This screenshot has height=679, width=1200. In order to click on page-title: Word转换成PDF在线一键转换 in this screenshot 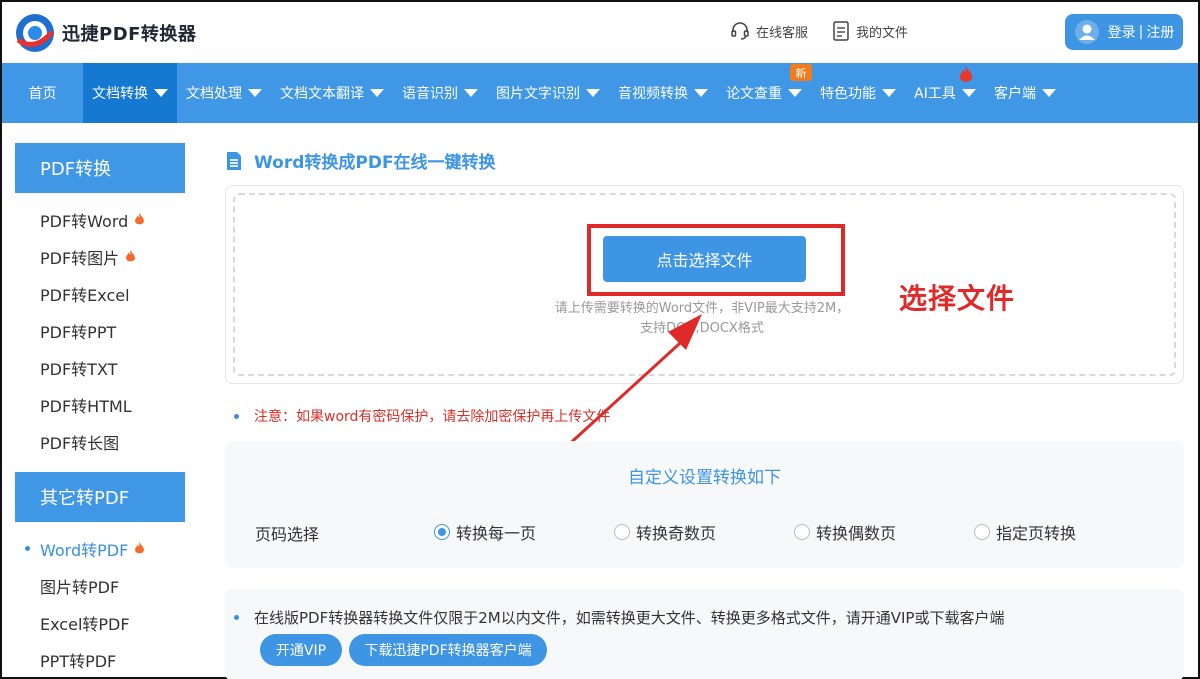, I will do `click(360, 160)`.